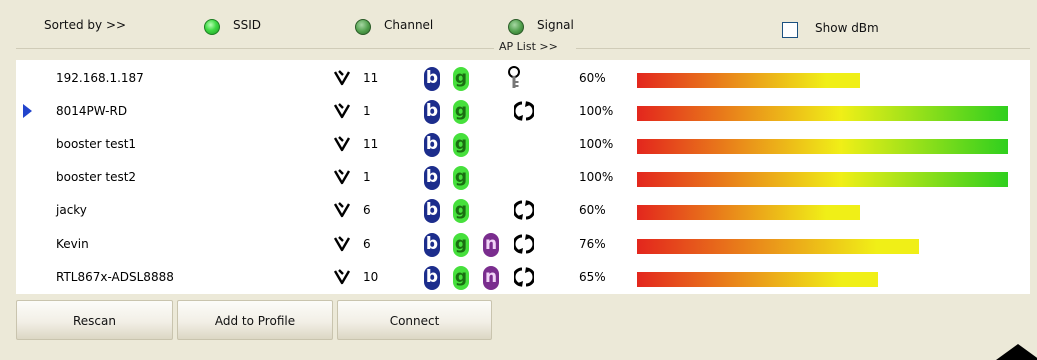 The image size is (1037, 360). I want to click on ap-list-row: jacky 6 b g 60%, so click(523, 210).